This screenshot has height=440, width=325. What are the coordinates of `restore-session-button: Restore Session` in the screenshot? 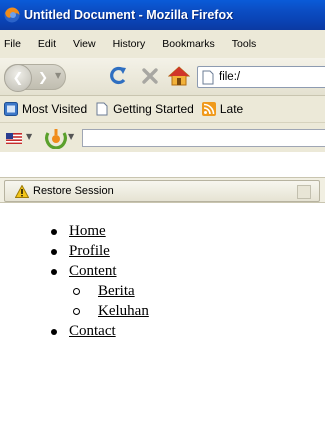 It's located at (162, 191).